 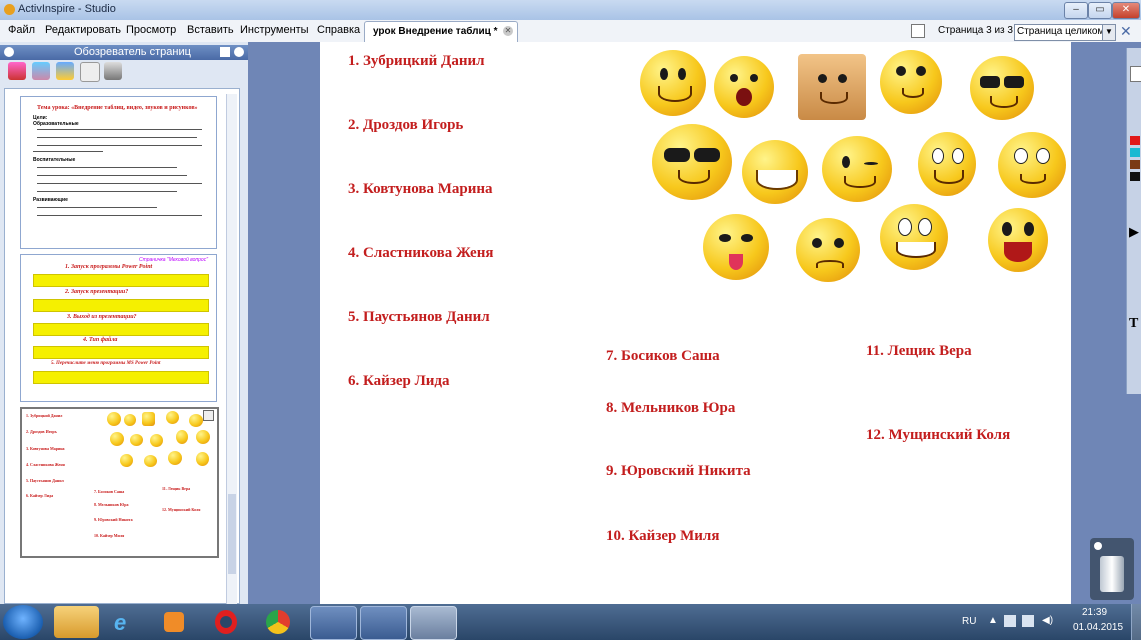 I want to click on clock-date: 01.04.2015, so click(x=1098, y=627).